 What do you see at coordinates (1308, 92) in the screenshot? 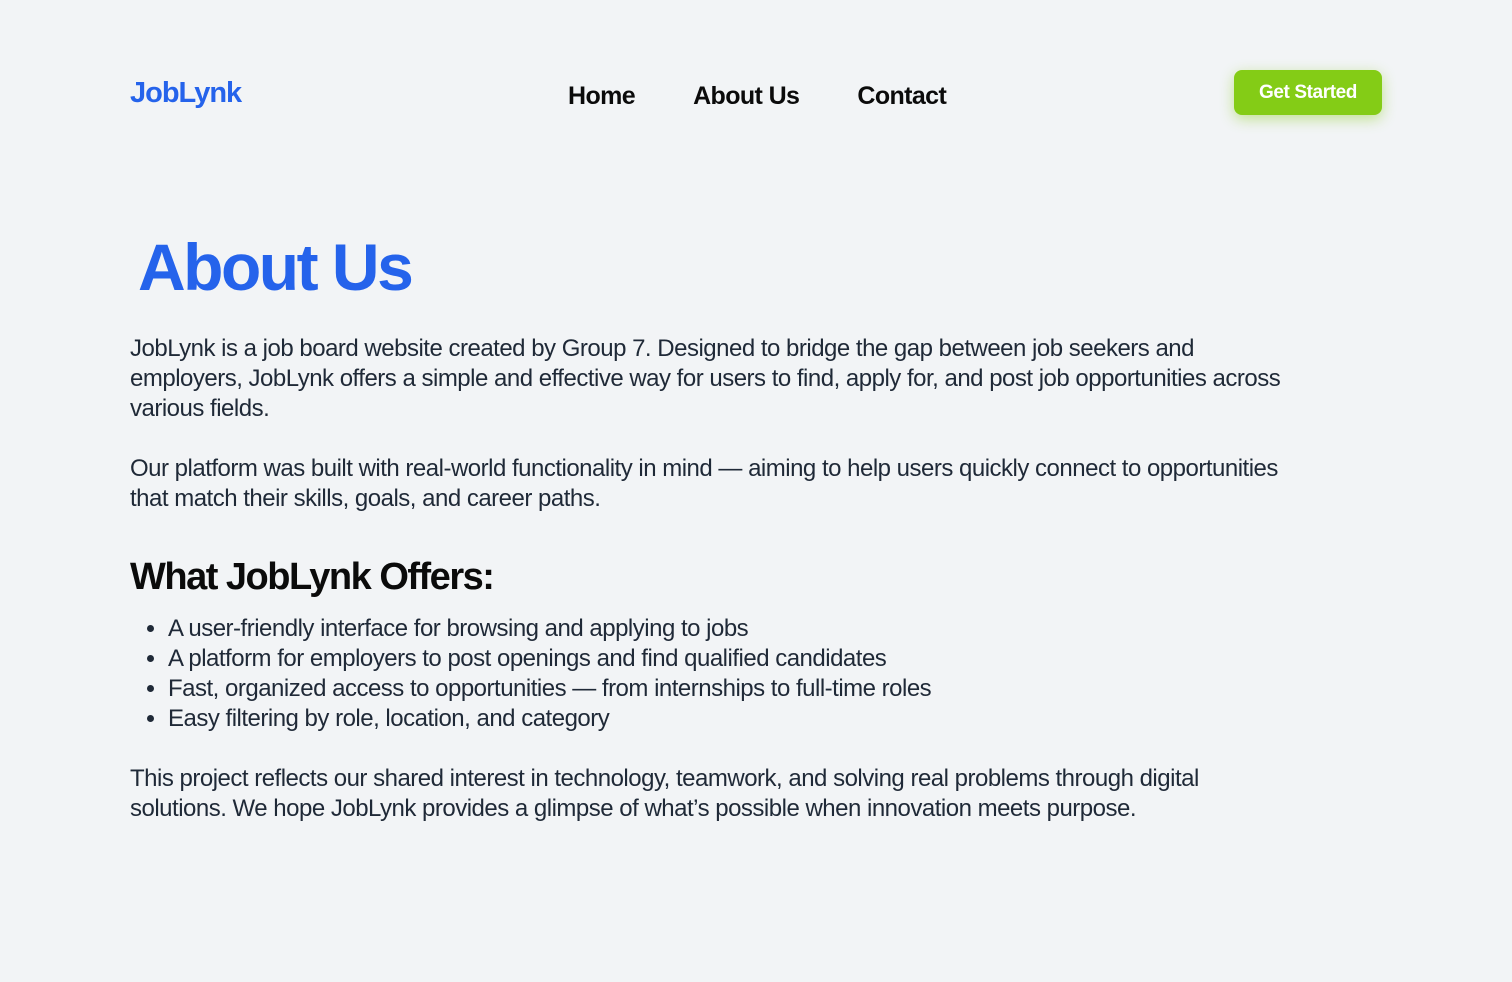
I see `get-started-button: Get Started` at bounding box center [1308, 92].